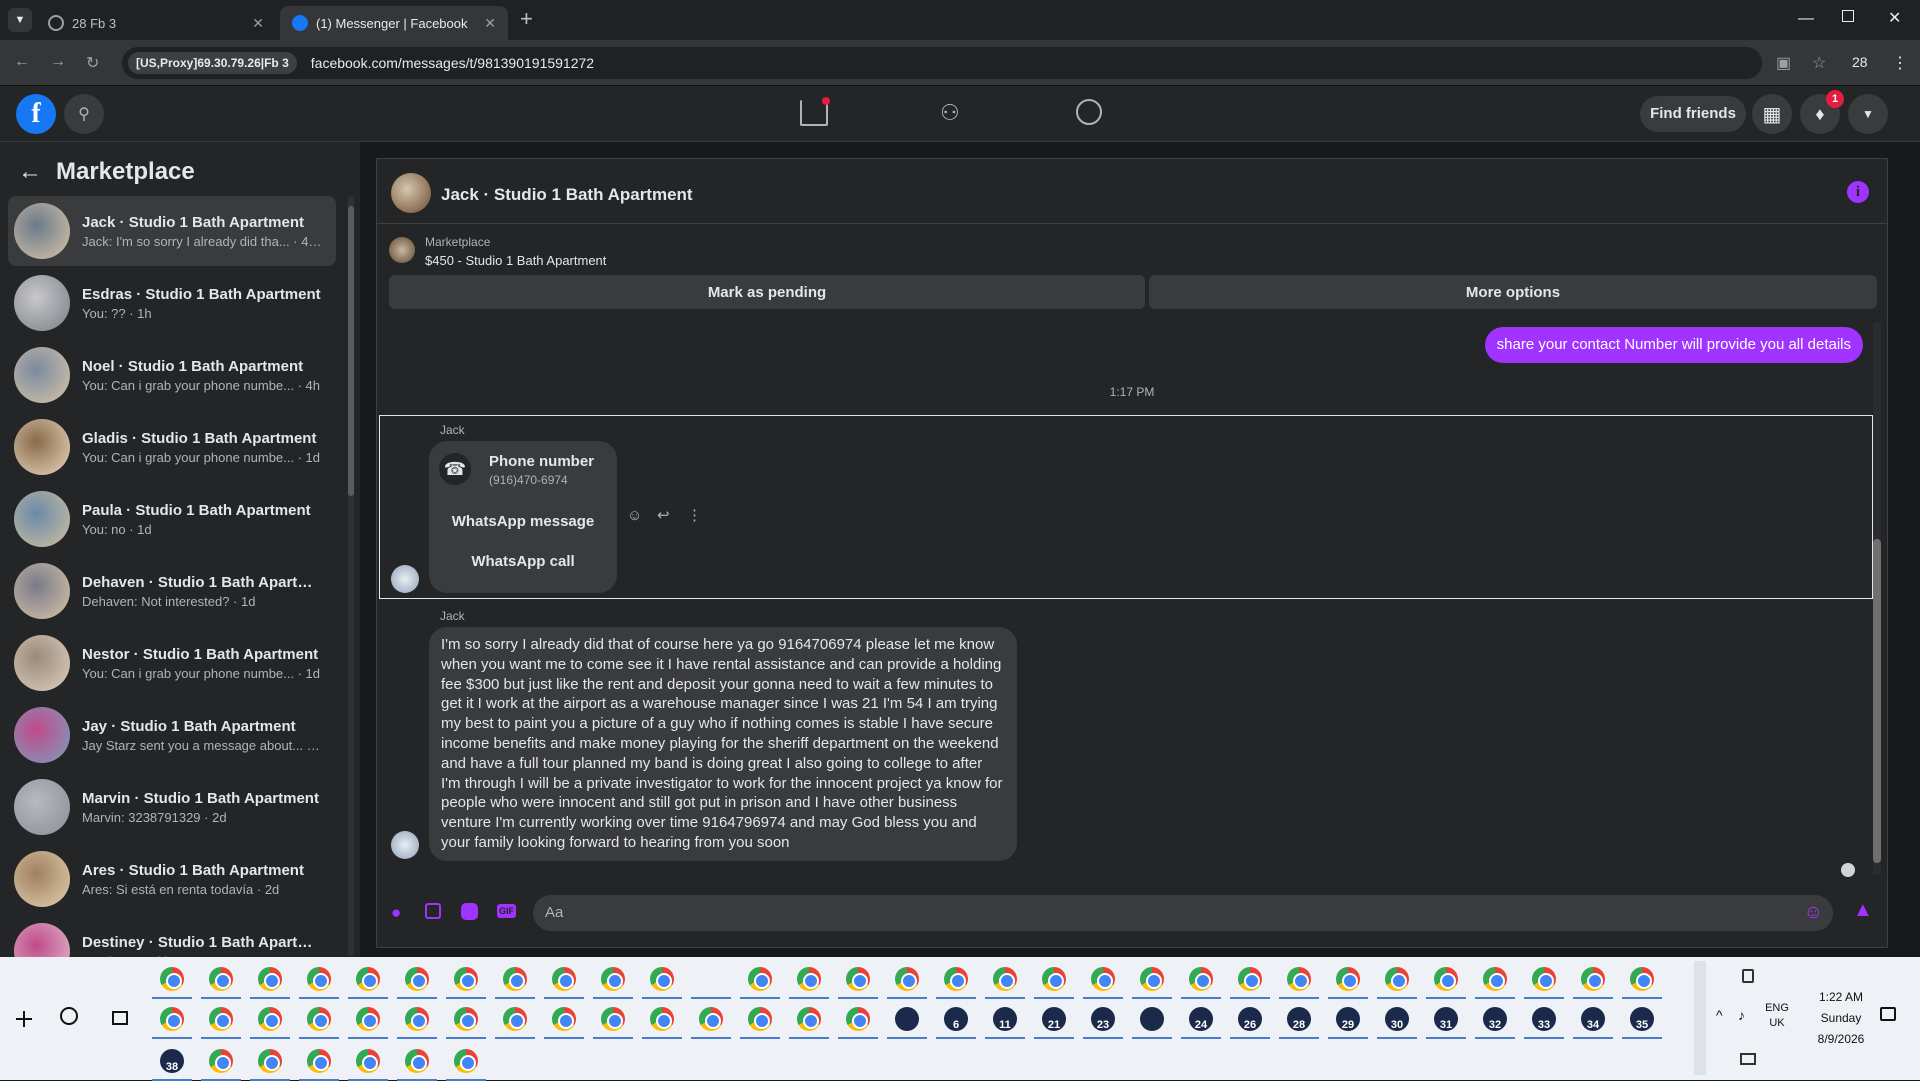  Describe the element at coordinates (1748, 976) in the screenshot. I see `pen-icon` at that location.